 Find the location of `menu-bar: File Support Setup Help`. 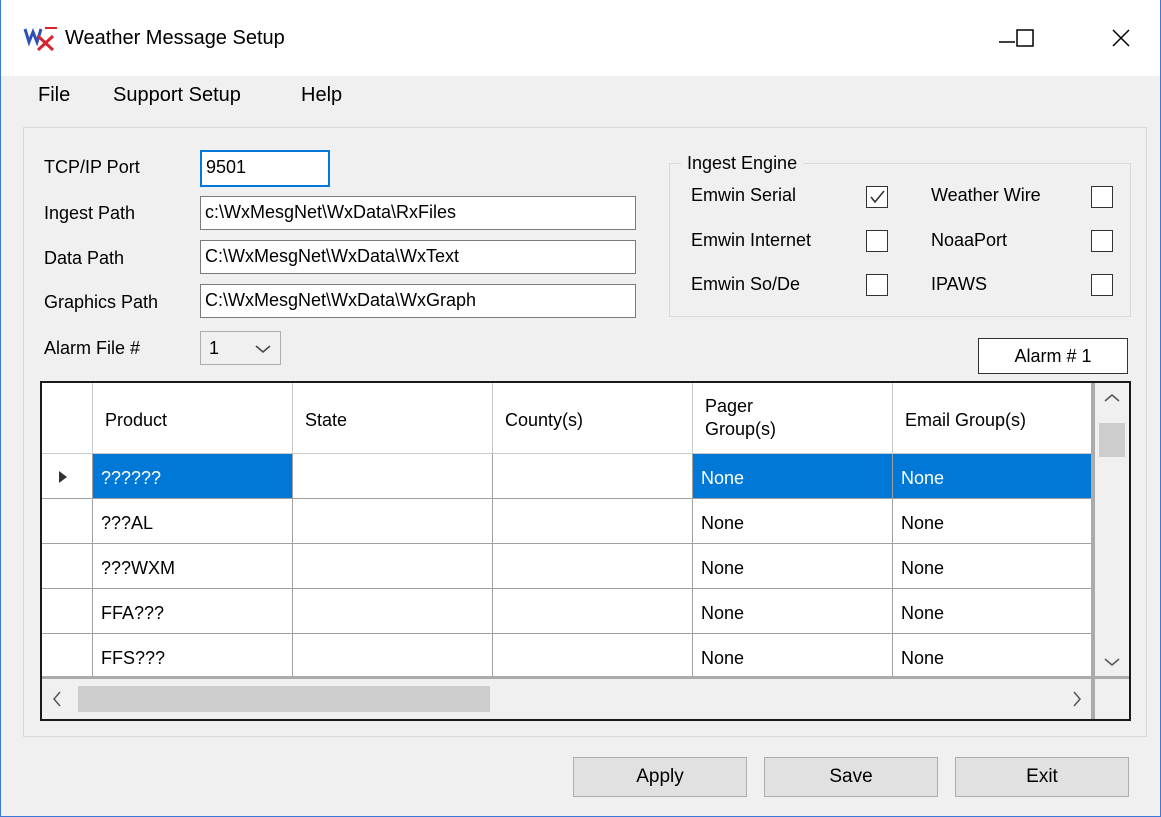

menu-bar: File Support Setup Help is located at coordinates (580, 95).